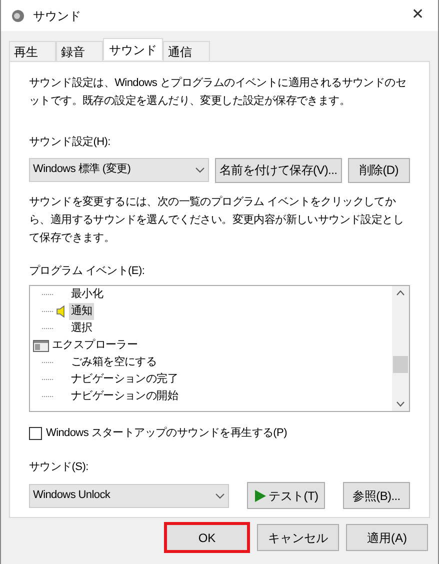  Describe the element at coordinates (81, 311) in the screenshot. I see `tree-item: 通知` at that location.